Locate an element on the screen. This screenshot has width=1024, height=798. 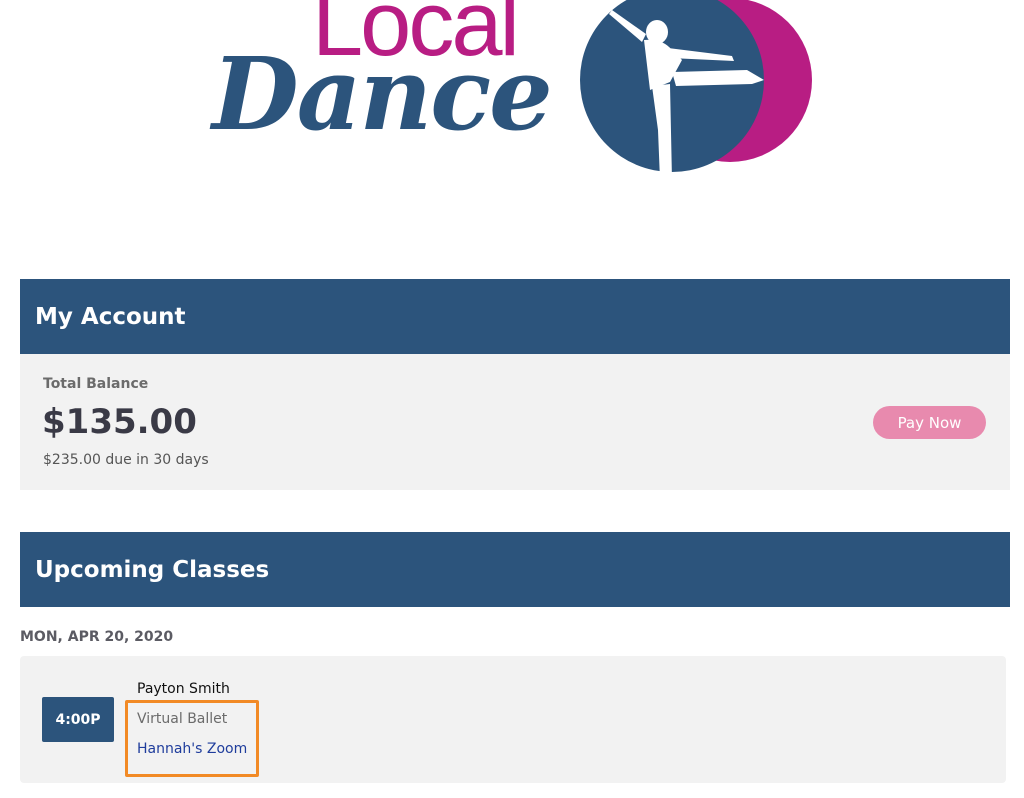
logo: Local Dance is located at coordinates (520, 95).